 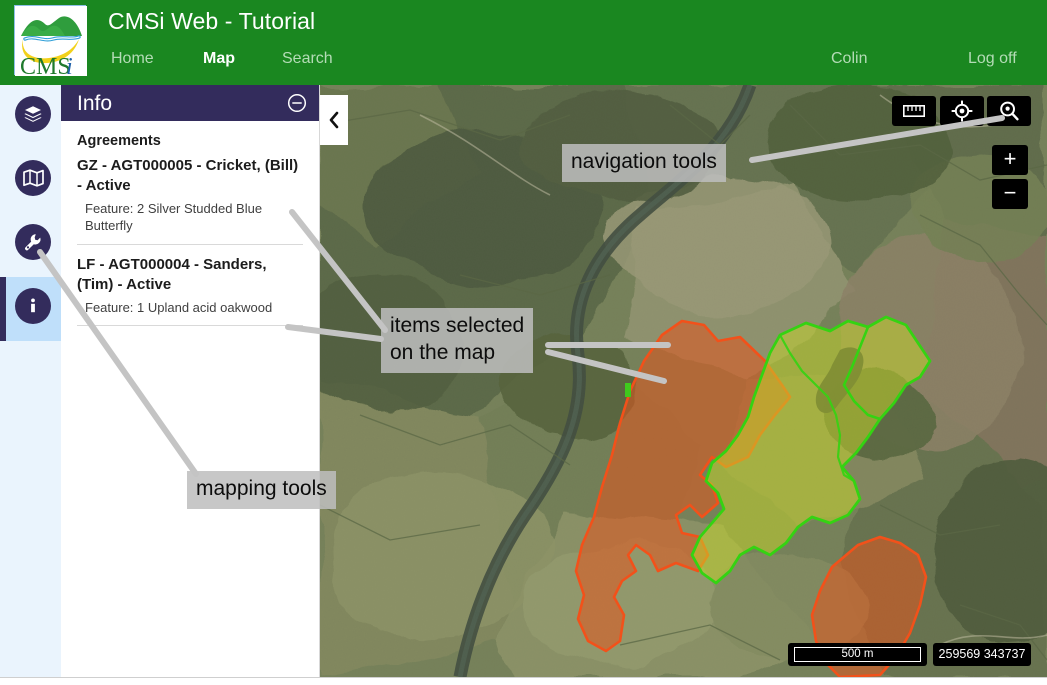 I want to click on scale-bar: 500 m, so click(x=857, y=654).